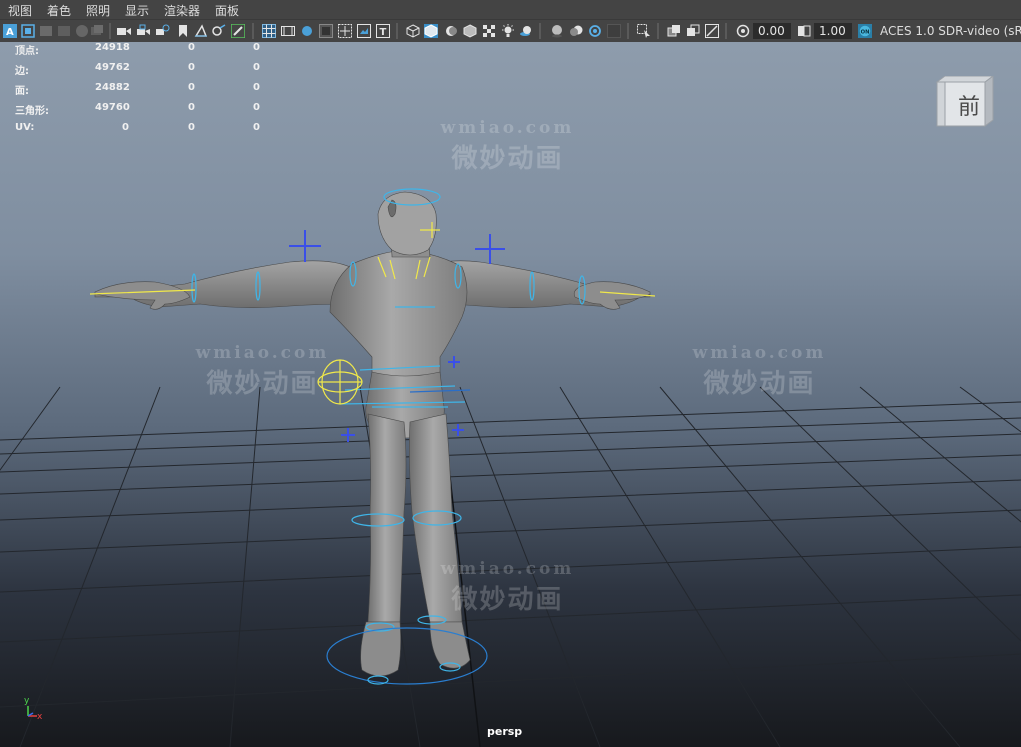 This screenshot has width=1021, height=747. I want to click on isolate-icon, so click(644, 31).